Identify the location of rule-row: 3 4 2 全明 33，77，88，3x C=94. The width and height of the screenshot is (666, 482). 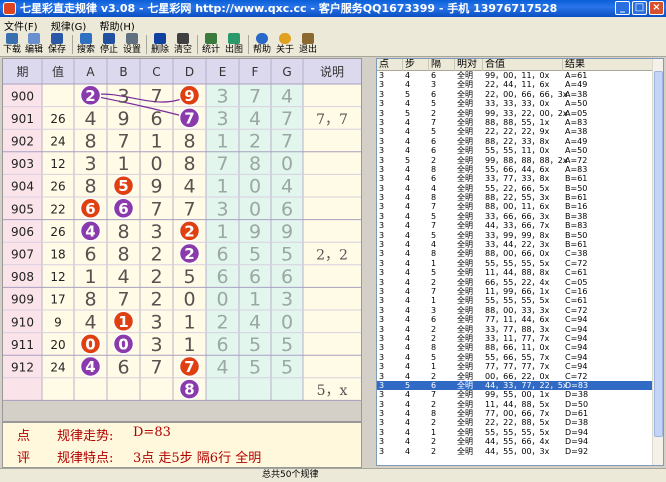
(515, 329).